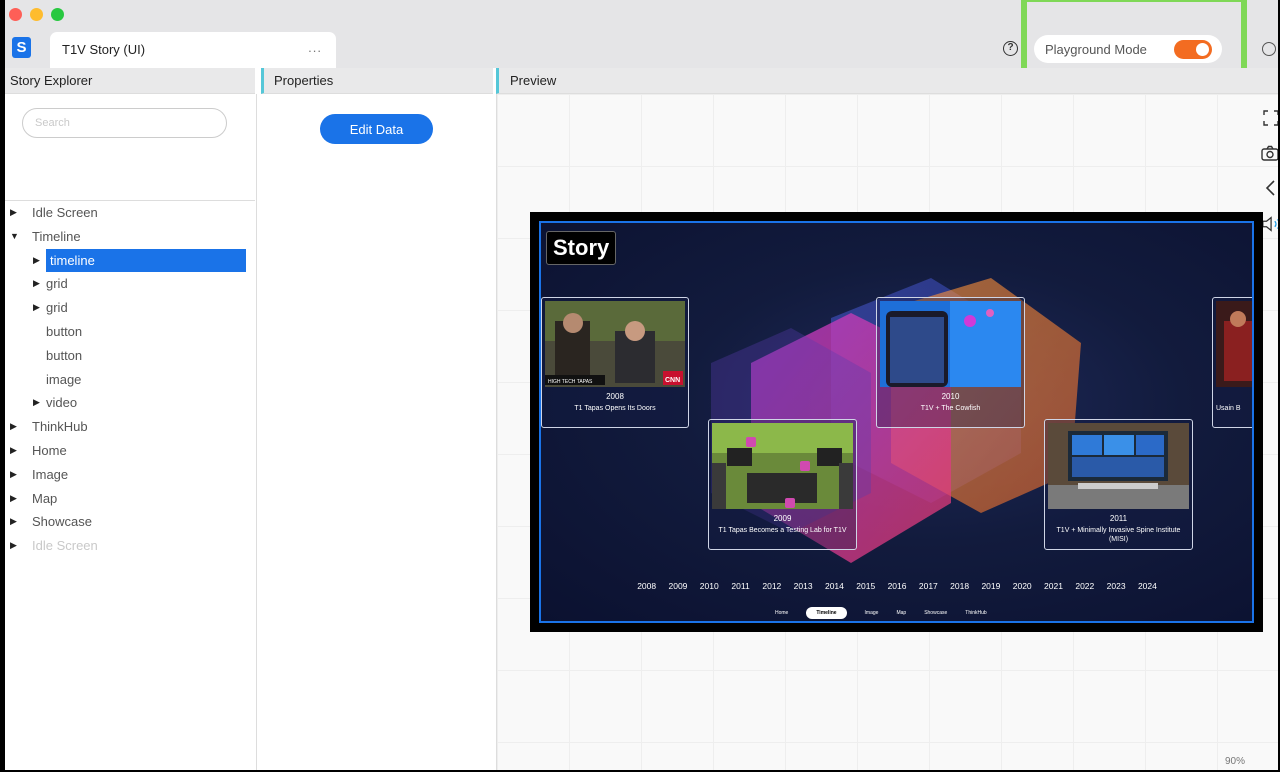 The image size is (1280, 772). What do you see at coordinates (834, 586) in the screenshot?
I see `year-2014: 2014` at bounding box center [834, 586].